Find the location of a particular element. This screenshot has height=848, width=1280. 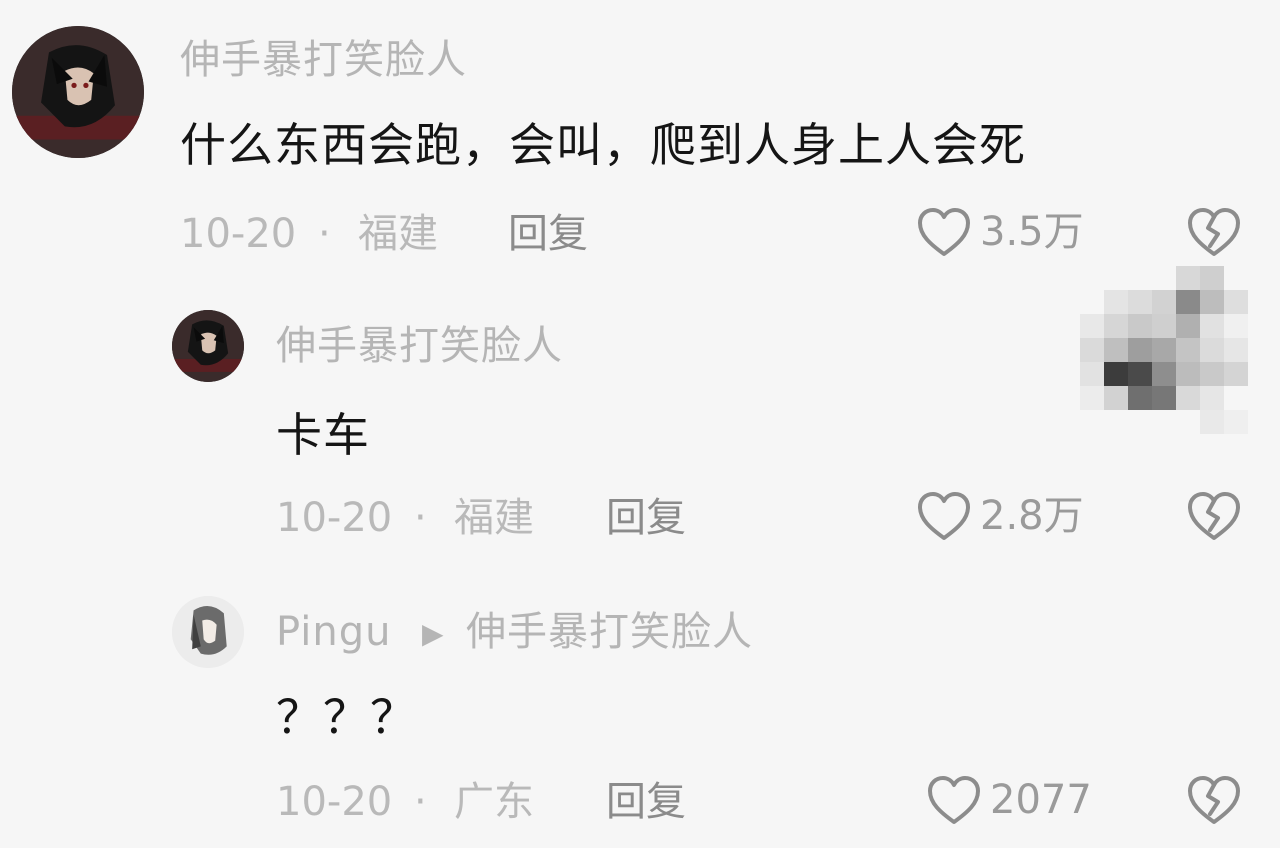

like-count: 2.8万 is located at coordinates (1032, 516).